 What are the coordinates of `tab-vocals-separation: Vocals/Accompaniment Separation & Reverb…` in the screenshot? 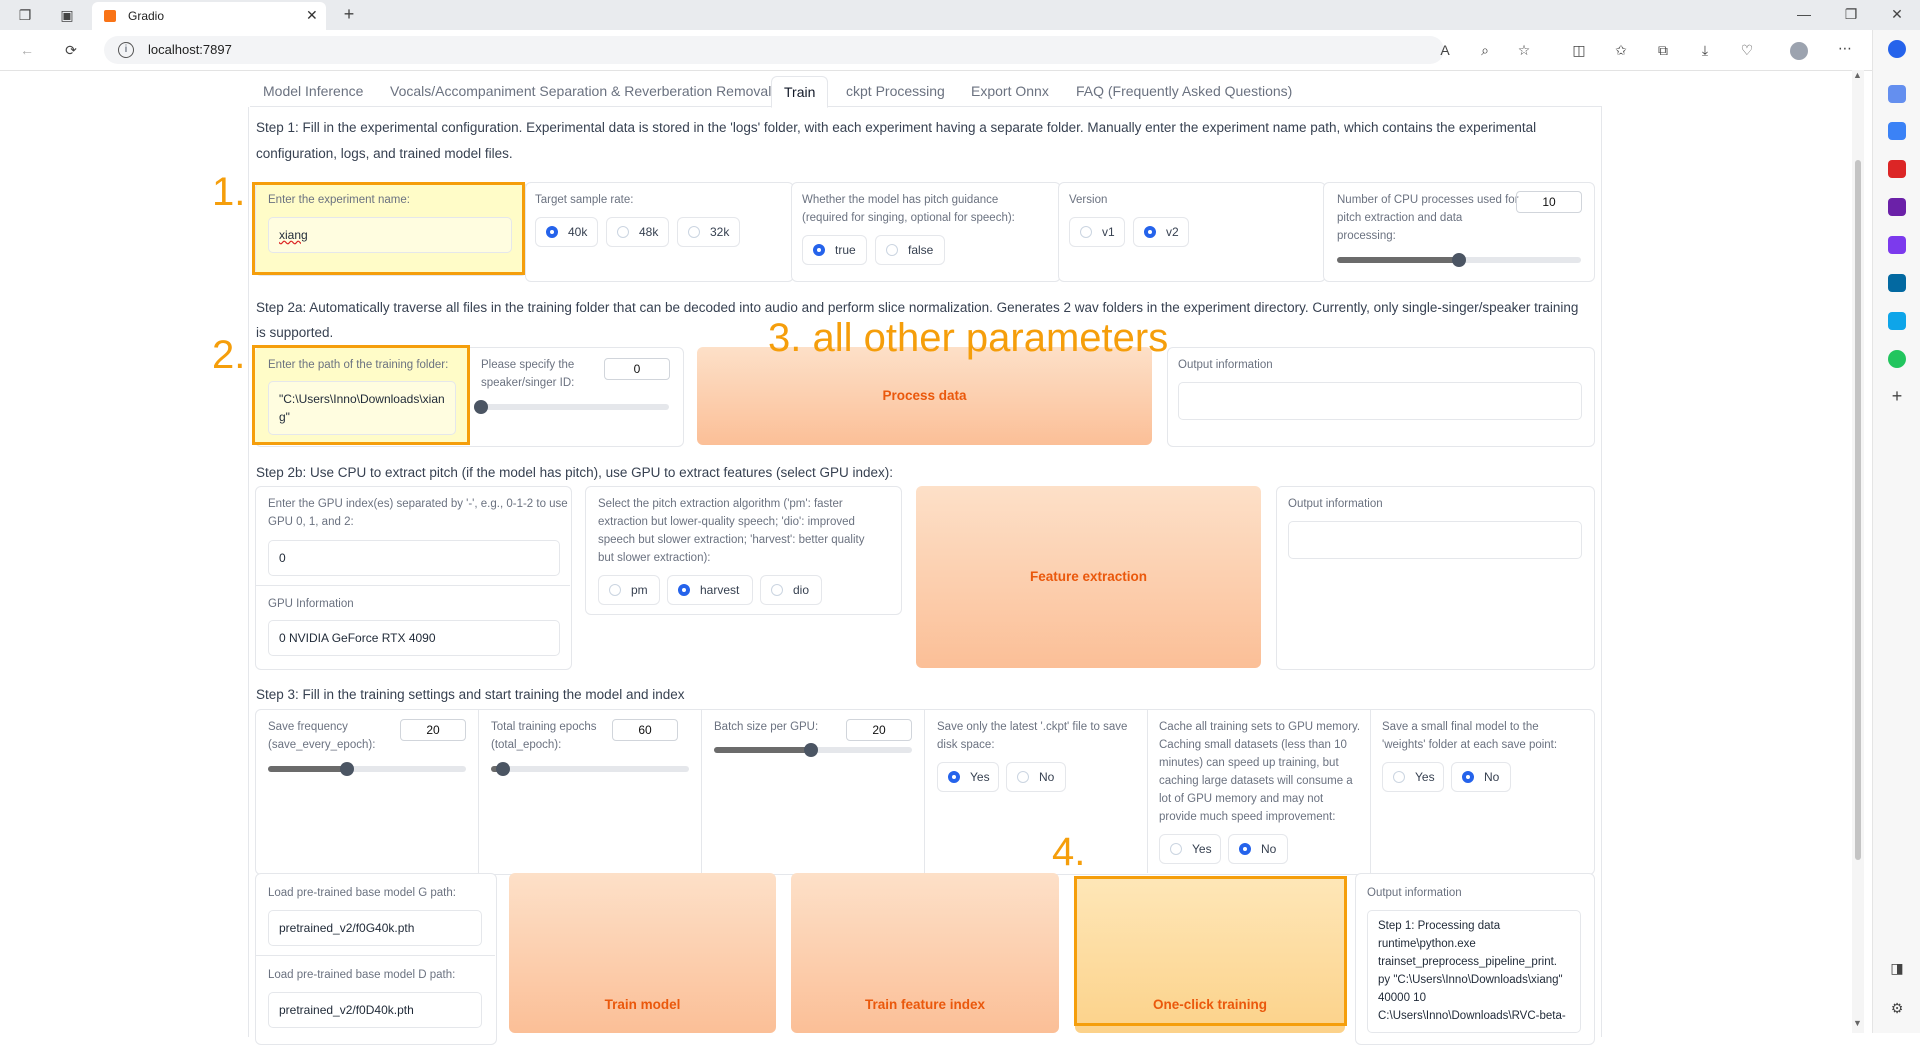 It's located at (580, 91).